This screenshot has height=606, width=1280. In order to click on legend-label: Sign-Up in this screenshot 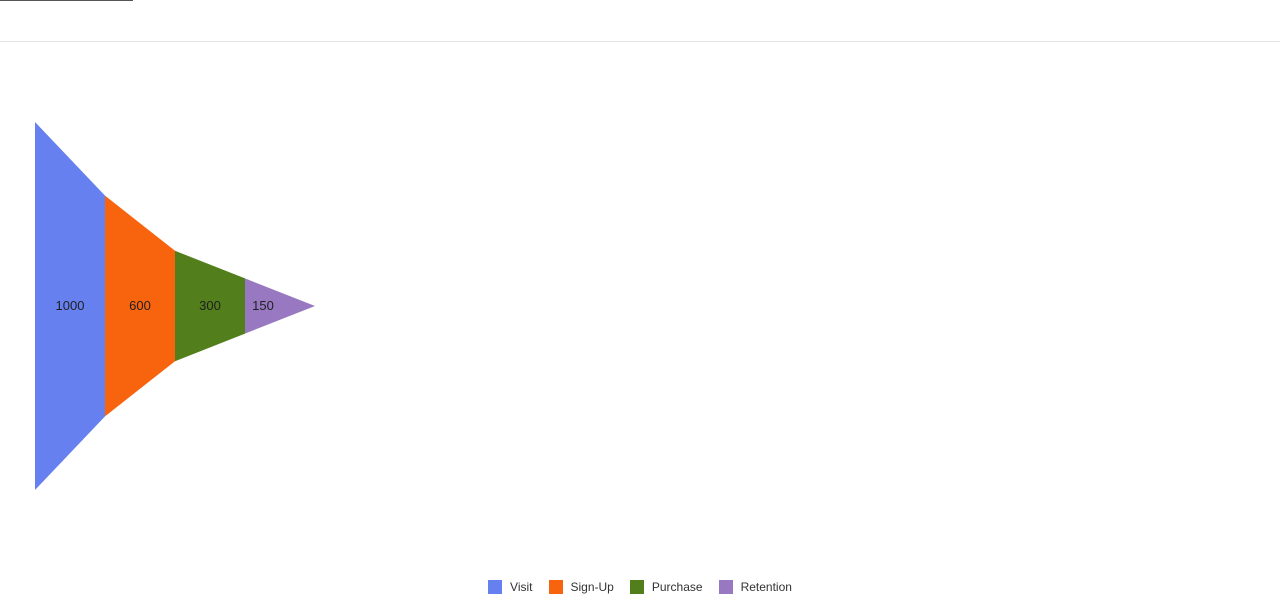, I will do `click(592, 587)`.